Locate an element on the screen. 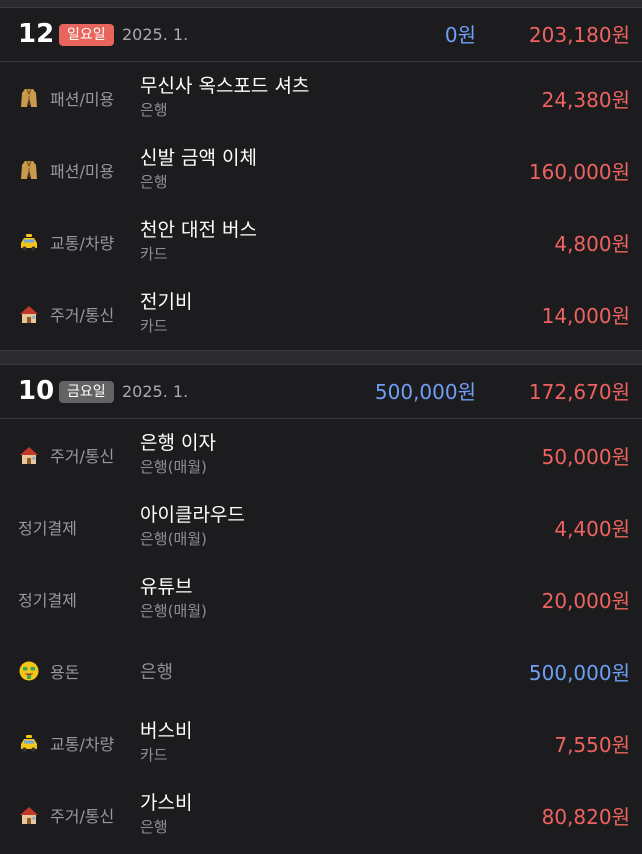 Image resolution: width=642 pixels, height=854 pixels. transaction-row: 정기결제 아이클라우드 은행(매월) 4,400원 is located at coordinates (321, 527).